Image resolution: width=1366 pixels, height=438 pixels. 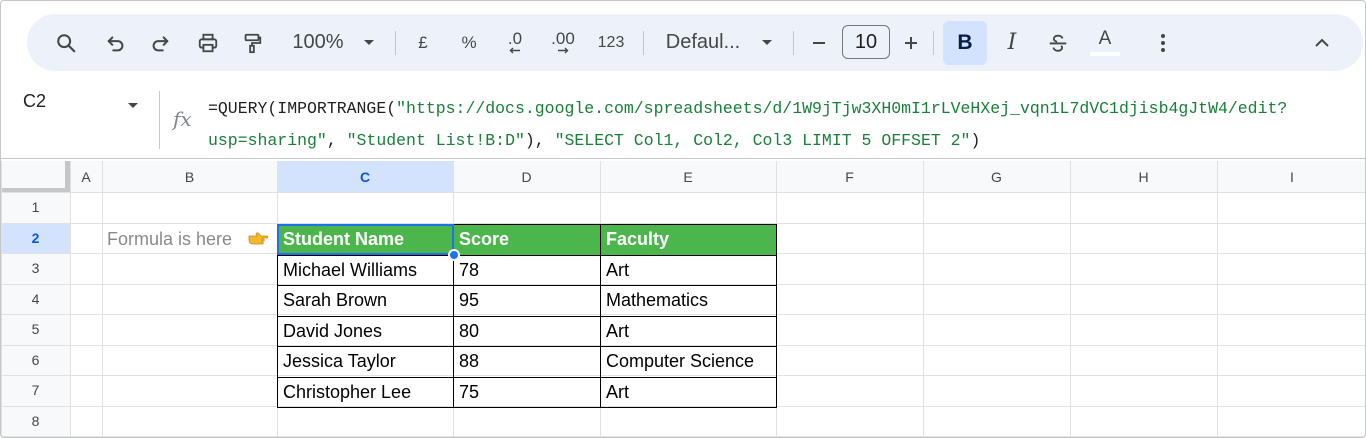 What do you see at coordinates (160, 42) in the screenshot?
I see `redo-icon` at bounding box center [160, 42].